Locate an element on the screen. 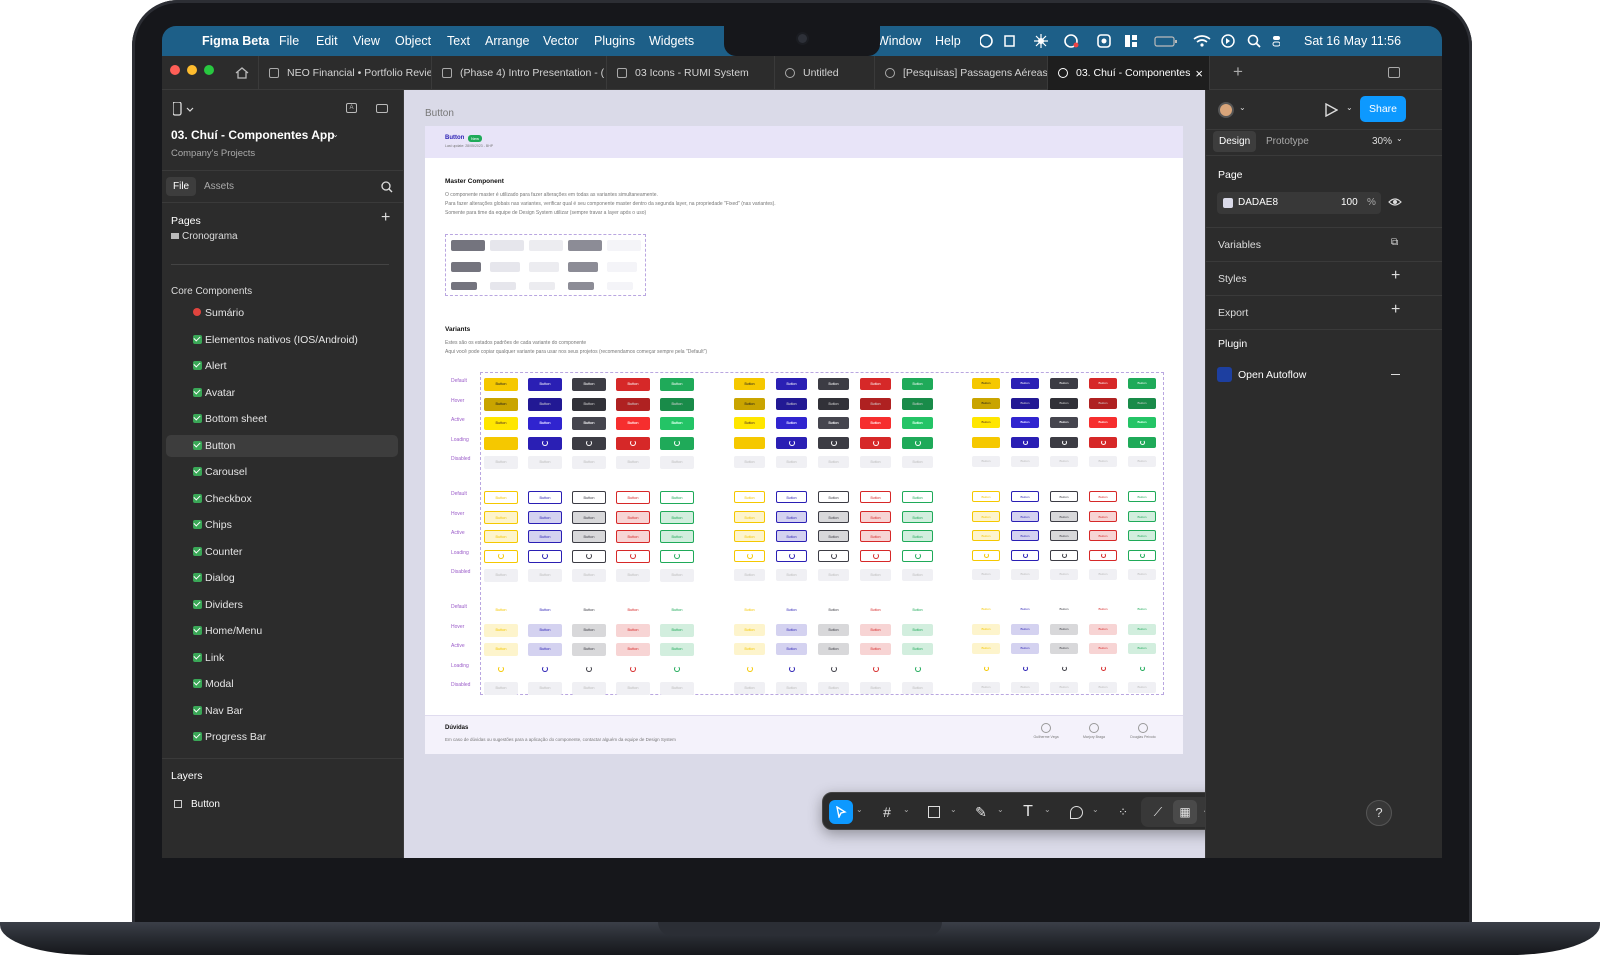 The image size is (1600, 969). menu-object: Object is located at coordinates (413, 41).